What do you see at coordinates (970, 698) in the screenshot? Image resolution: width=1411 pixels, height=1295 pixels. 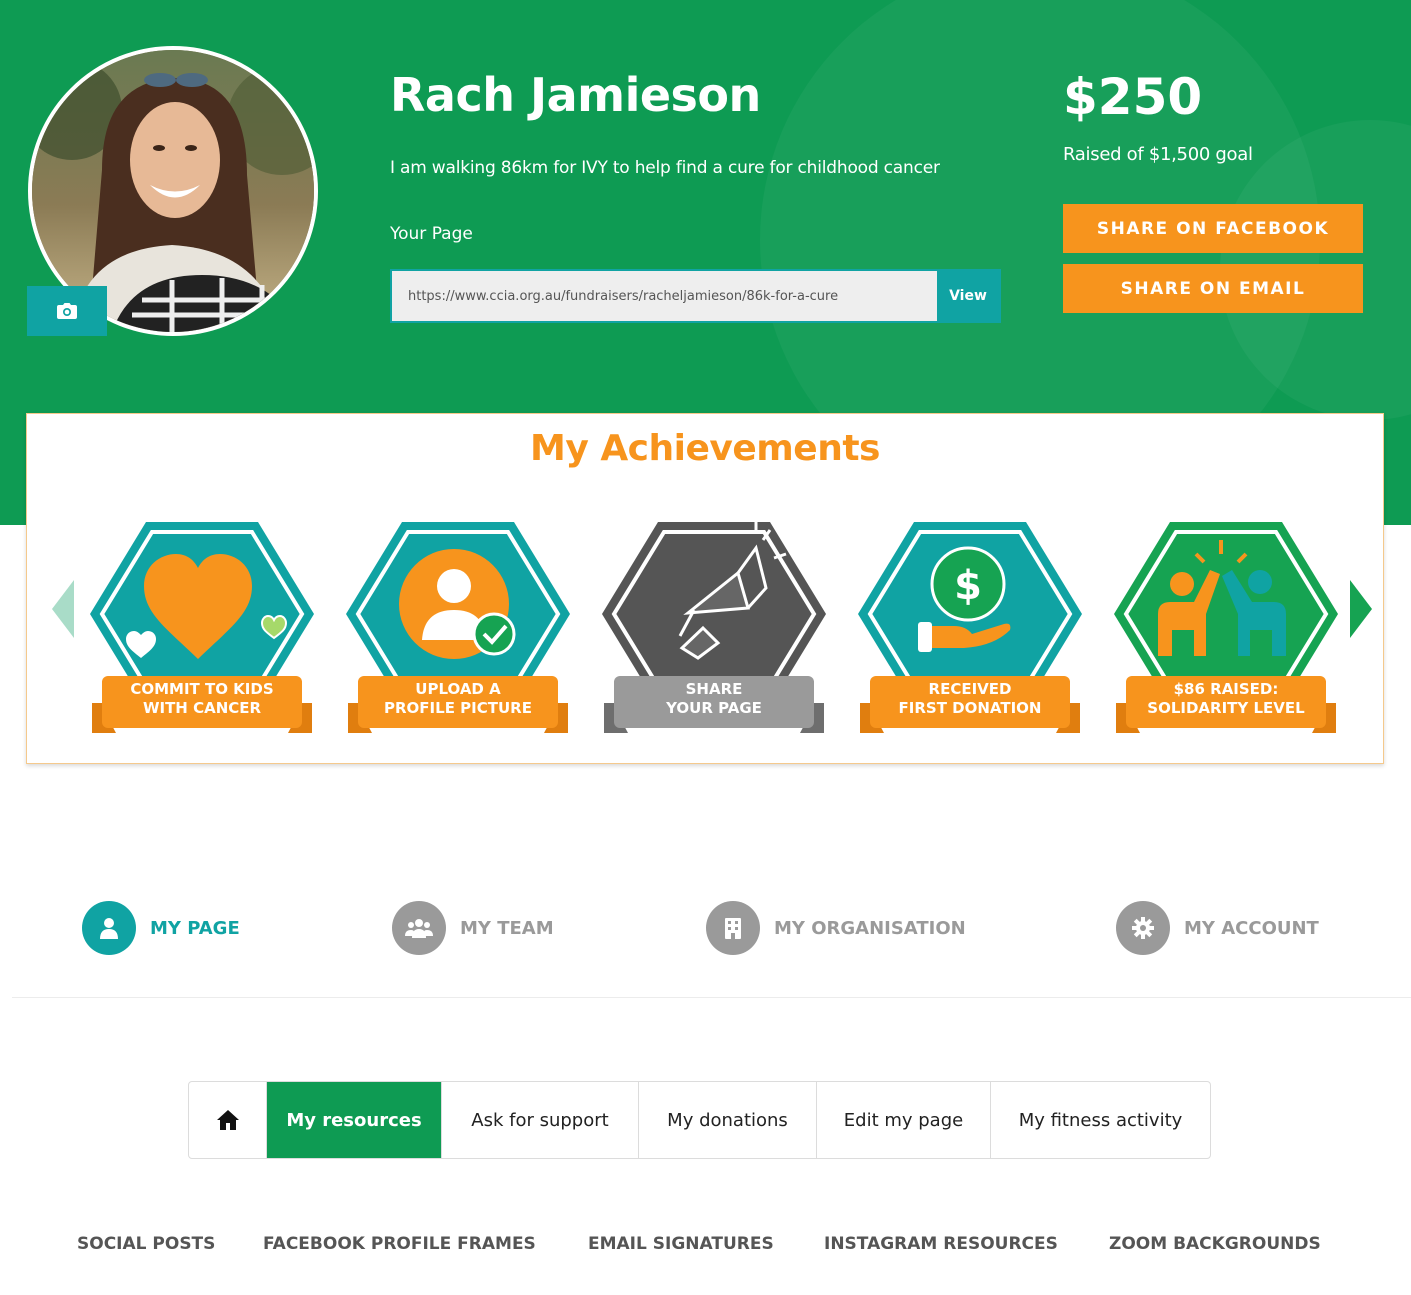 I see `badge-label: RECEIVED FIRST DONATION` at bounding box center [970, 698].